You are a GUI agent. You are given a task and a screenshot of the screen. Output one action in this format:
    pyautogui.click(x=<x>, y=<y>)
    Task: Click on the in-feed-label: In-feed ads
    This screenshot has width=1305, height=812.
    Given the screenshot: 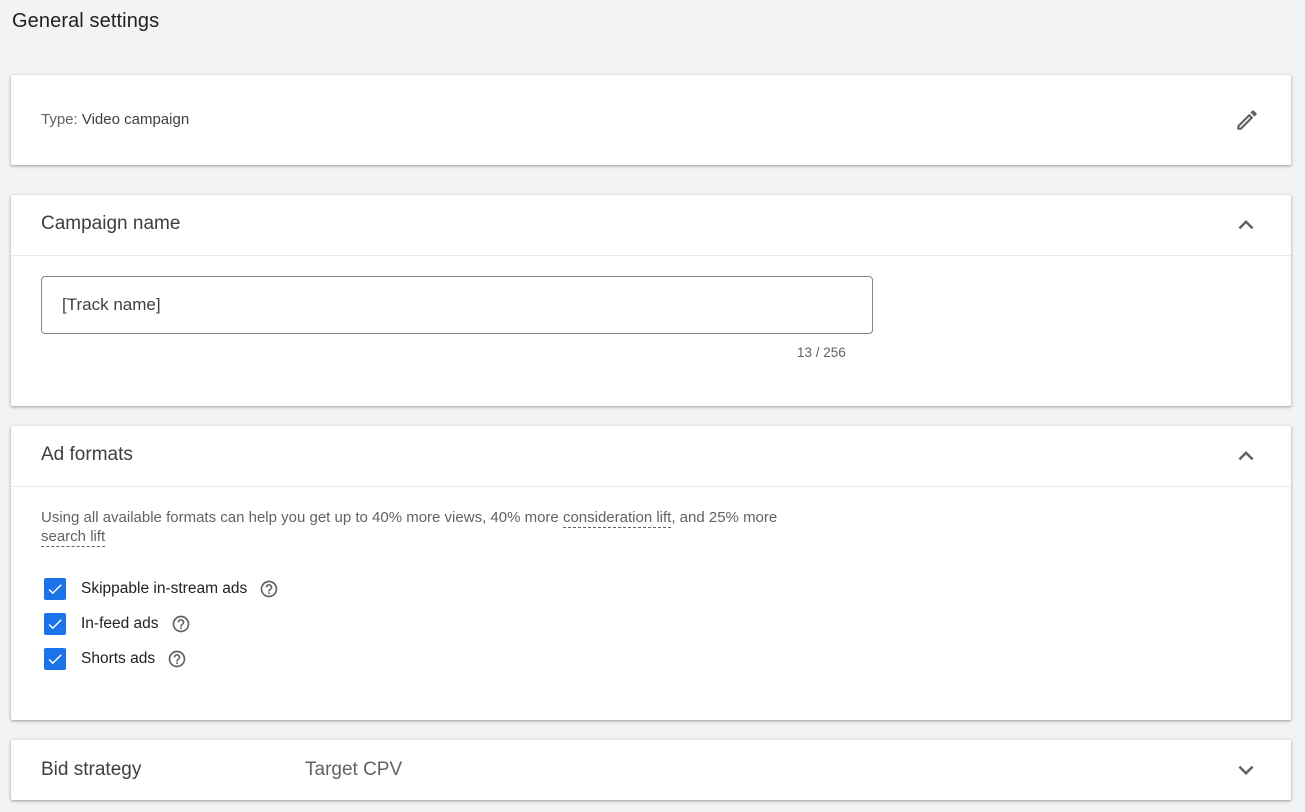 What is the action you would take?
    pyautogui.click(x=120, y=623)
    